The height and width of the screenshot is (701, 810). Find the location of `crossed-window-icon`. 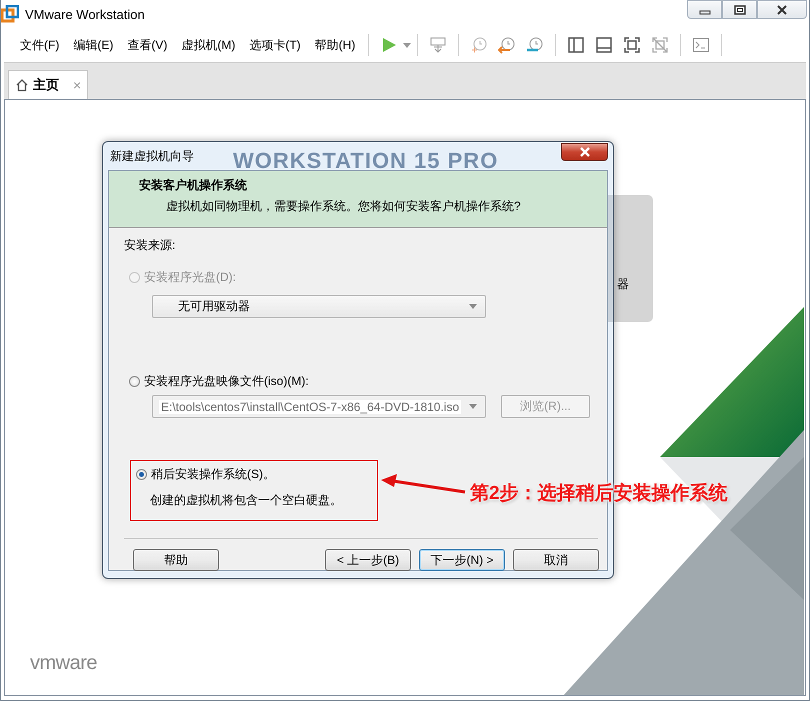

crossed-window-icon is located at coordinates (660, 45).